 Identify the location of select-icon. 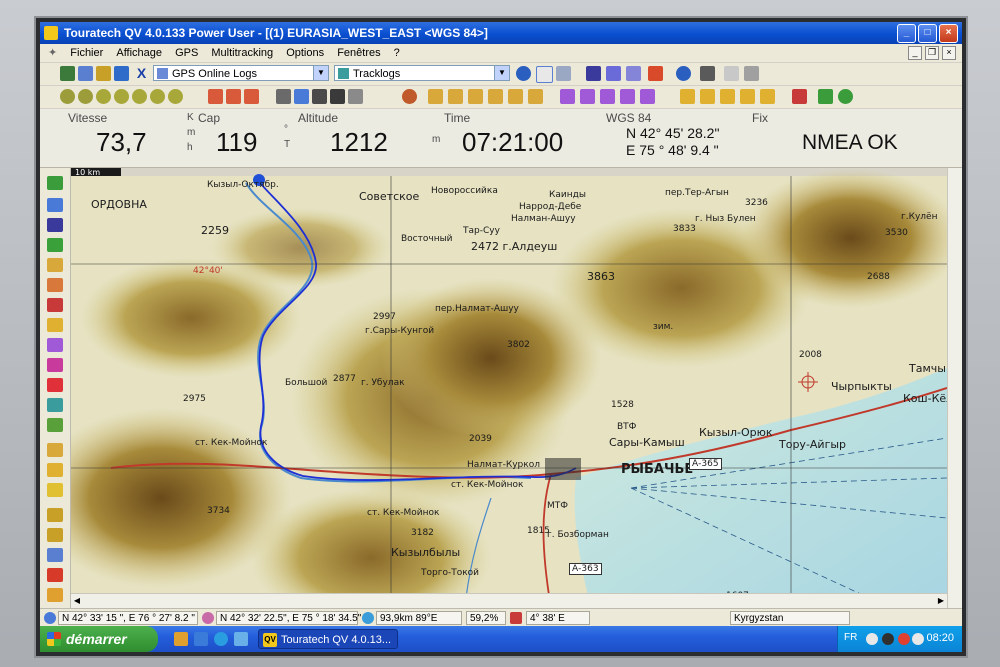
(301, 96).